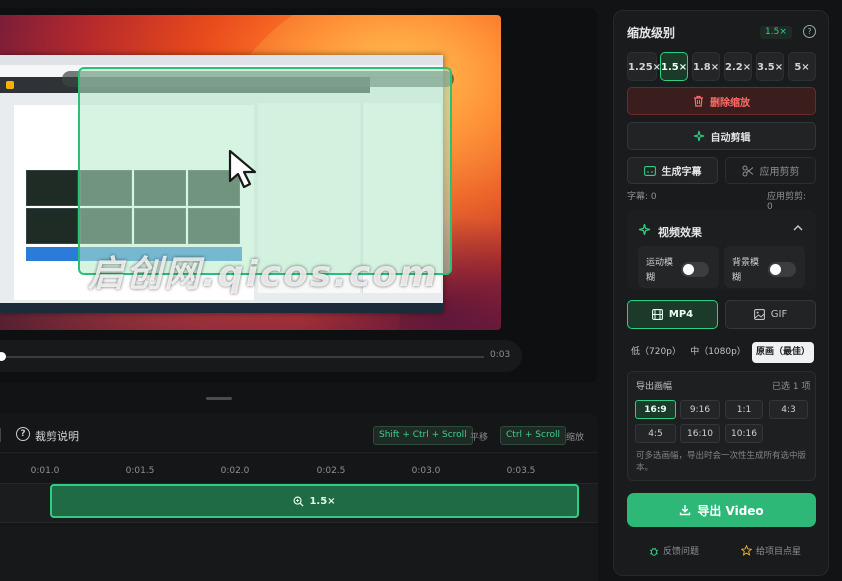 The height and width of the screenshot is (581, 842). Describe the element at coordinates (500, 355) in the screenshot. I see `duration-label: 0:03` at that location.